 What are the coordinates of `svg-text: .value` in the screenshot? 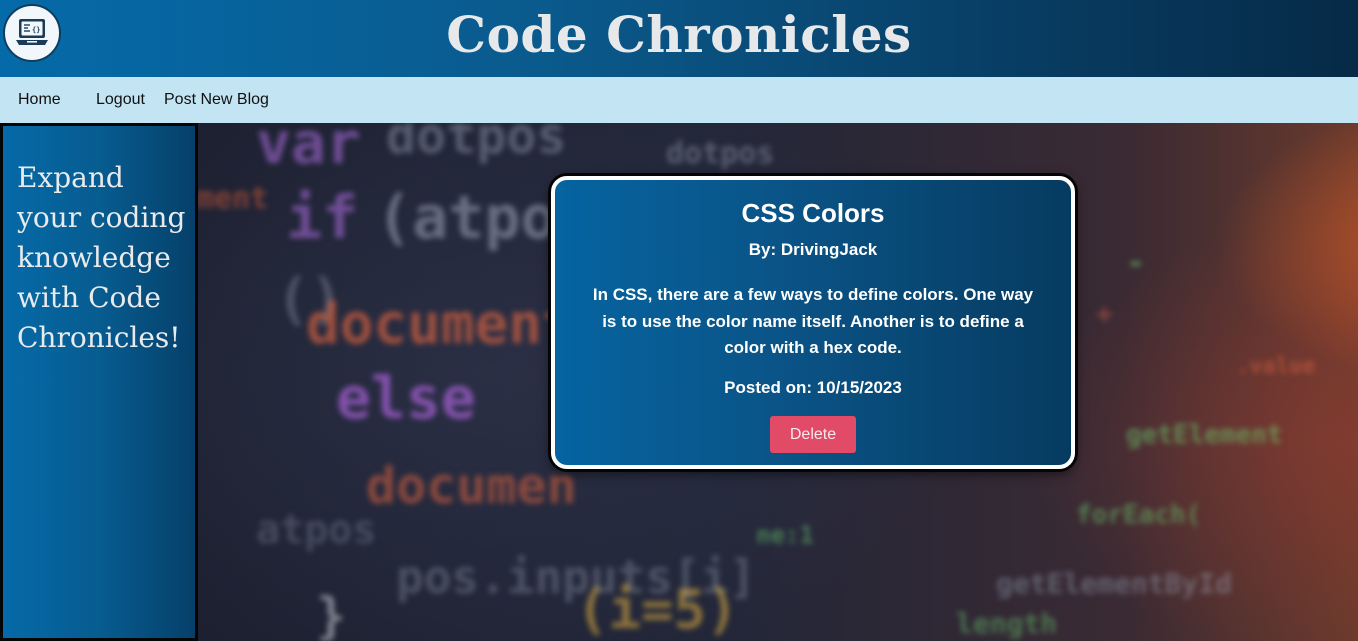 It's located at (1275, 366).